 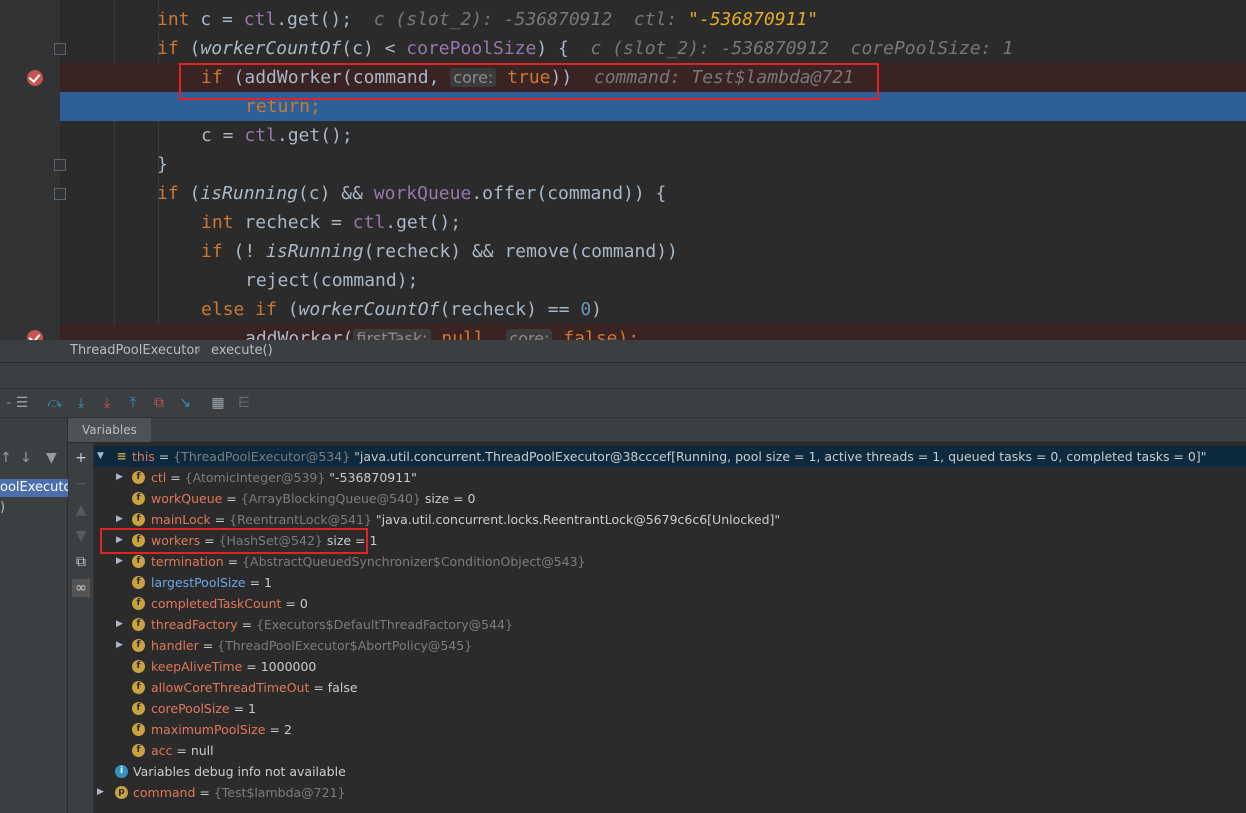 I want to click on var-type: {Executors$DefaultThreadFactory@544}, so click(x=384, y=624).